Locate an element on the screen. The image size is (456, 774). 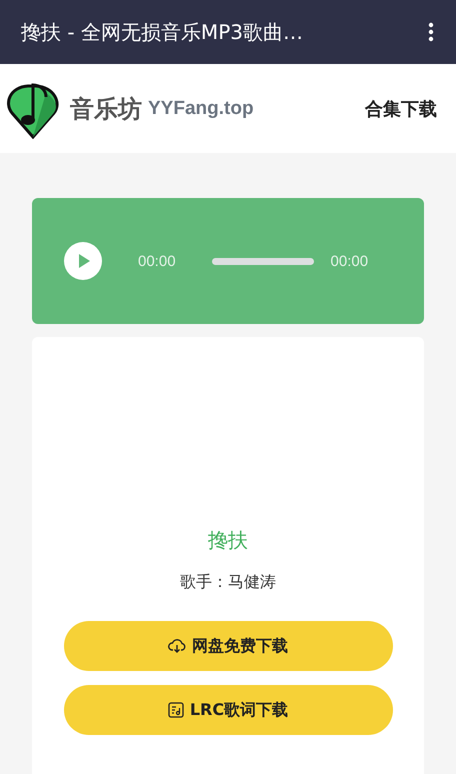
collection-download-link: 合集下载 is located at coordinates (401, 108).